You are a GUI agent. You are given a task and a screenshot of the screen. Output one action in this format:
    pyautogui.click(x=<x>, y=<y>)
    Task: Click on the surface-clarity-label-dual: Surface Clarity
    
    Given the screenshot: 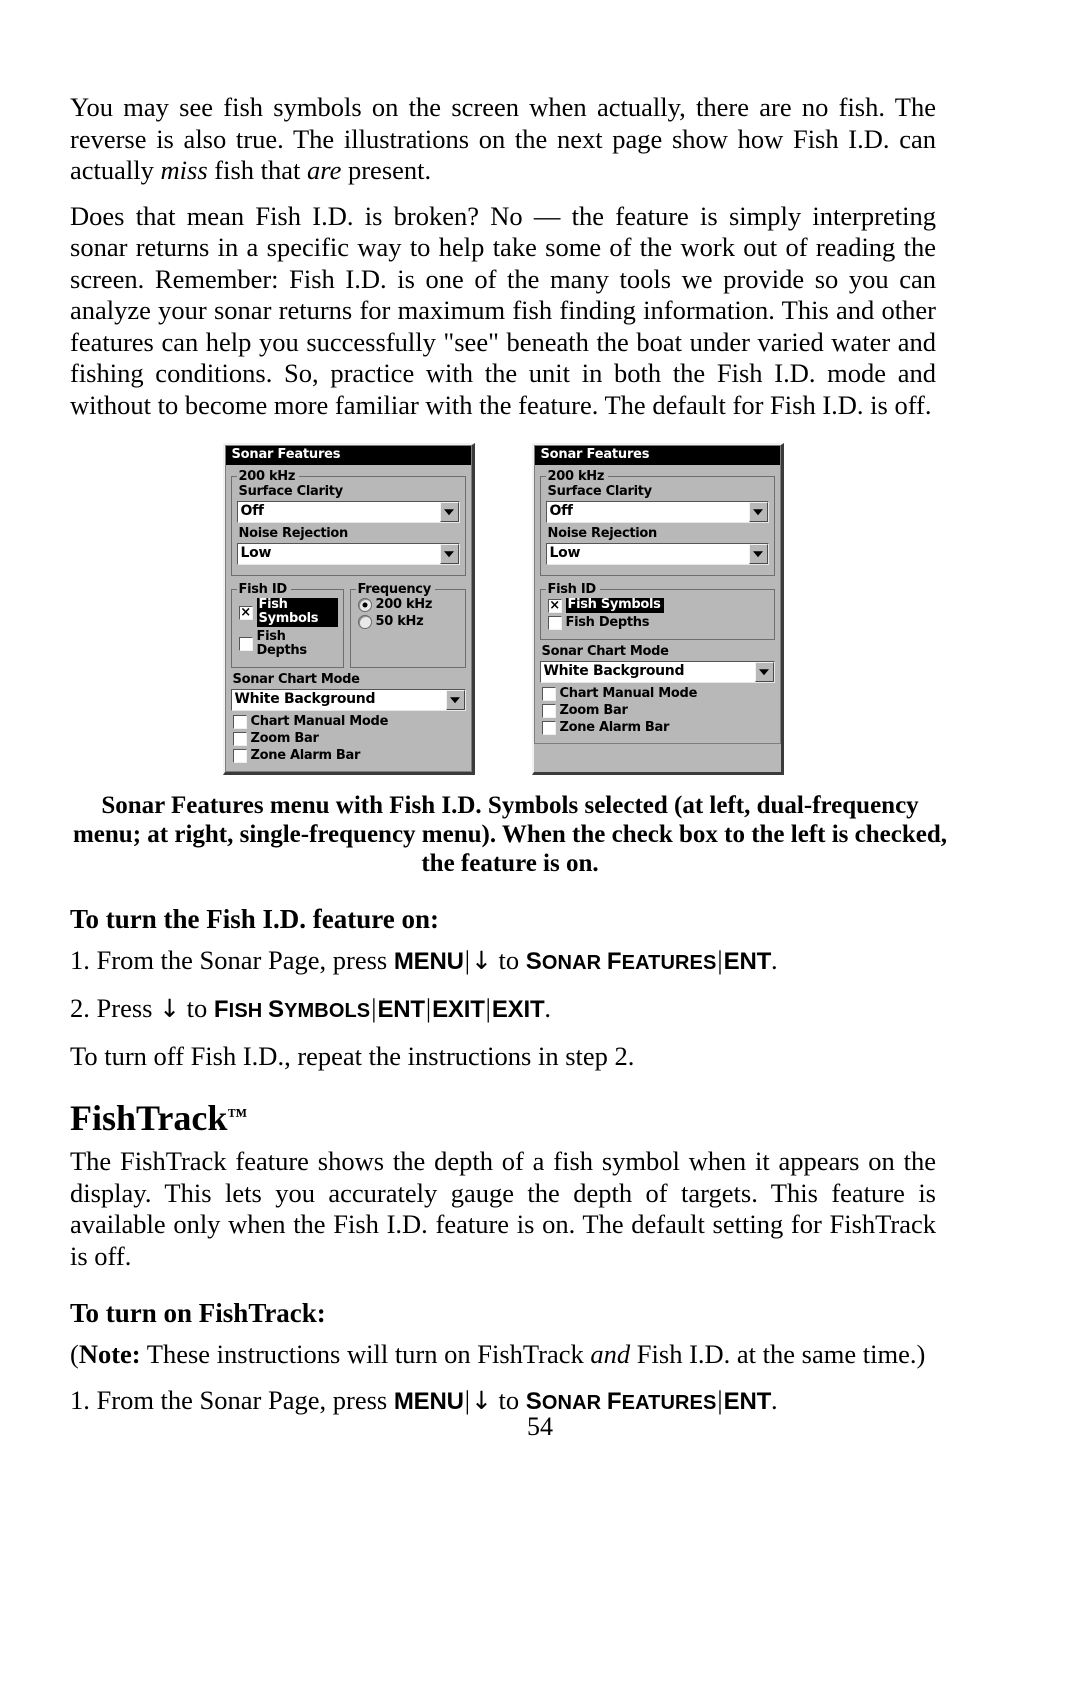 What is the action you would take?
    pyautogui.click(x=291, y=491)
    